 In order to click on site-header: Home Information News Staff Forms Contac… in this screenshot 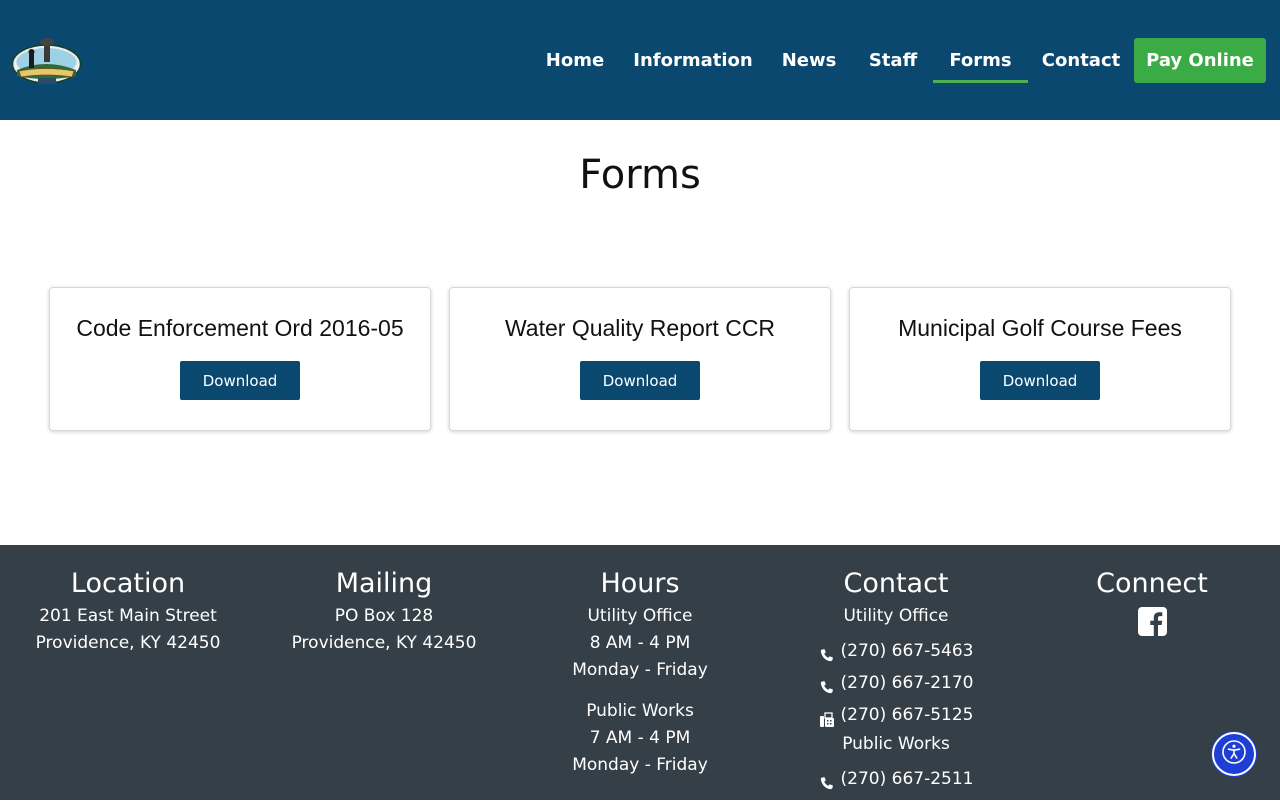, I will do `click(640, 60)`.